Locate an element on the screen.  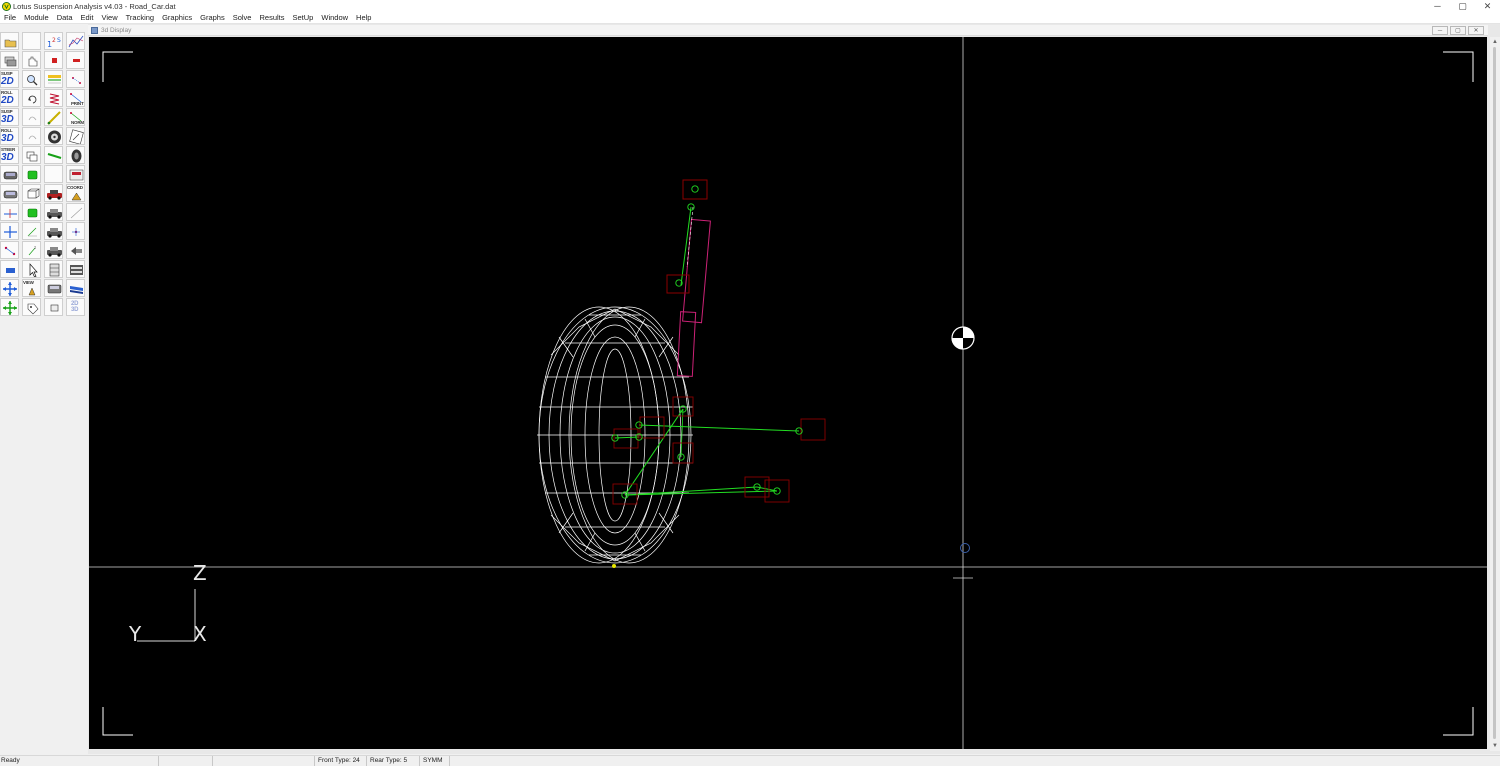
tag-button is located at coordinates (31, 307).